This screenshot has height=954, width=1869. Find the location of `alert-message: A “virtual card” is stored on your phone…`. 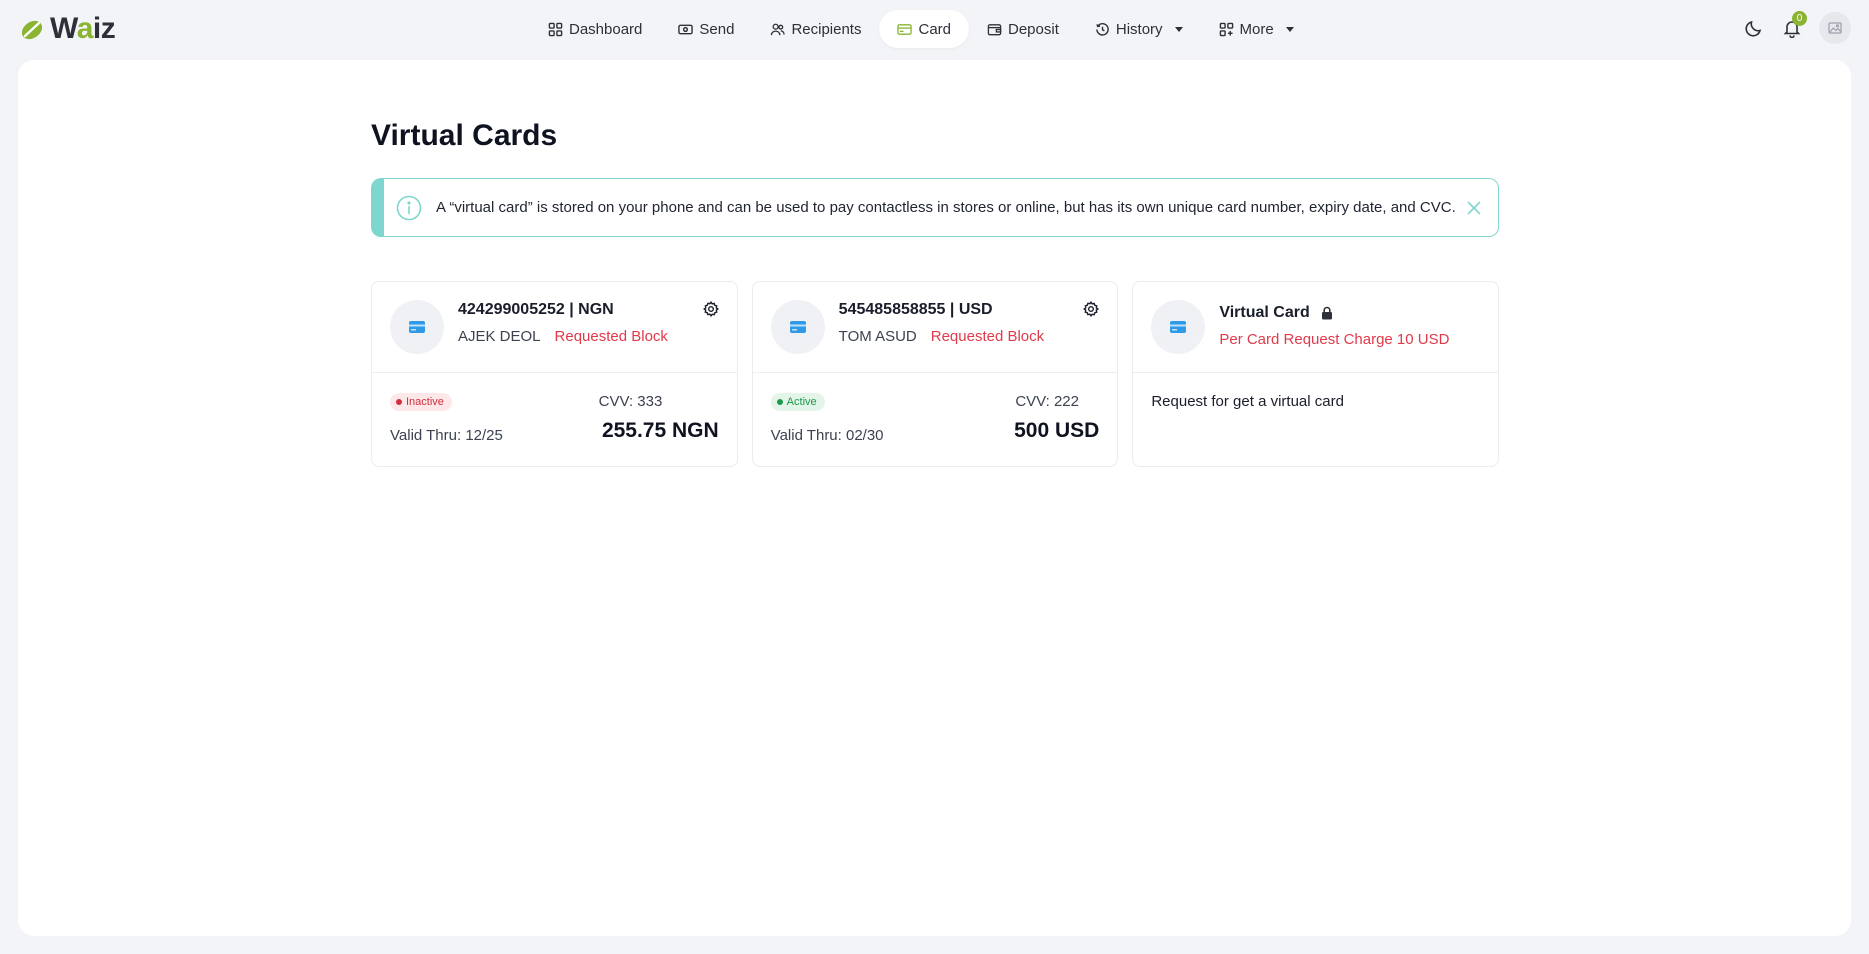

alert-message: A “virtual card” is stored on your phone… is located at coordinates (946, 207).